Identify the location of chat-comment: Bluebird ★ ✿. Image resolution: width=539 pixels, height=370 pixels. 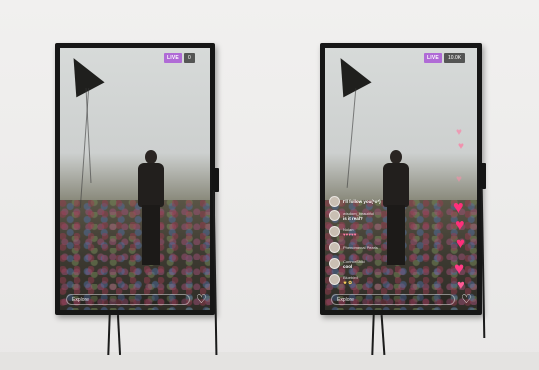
(343, 279).